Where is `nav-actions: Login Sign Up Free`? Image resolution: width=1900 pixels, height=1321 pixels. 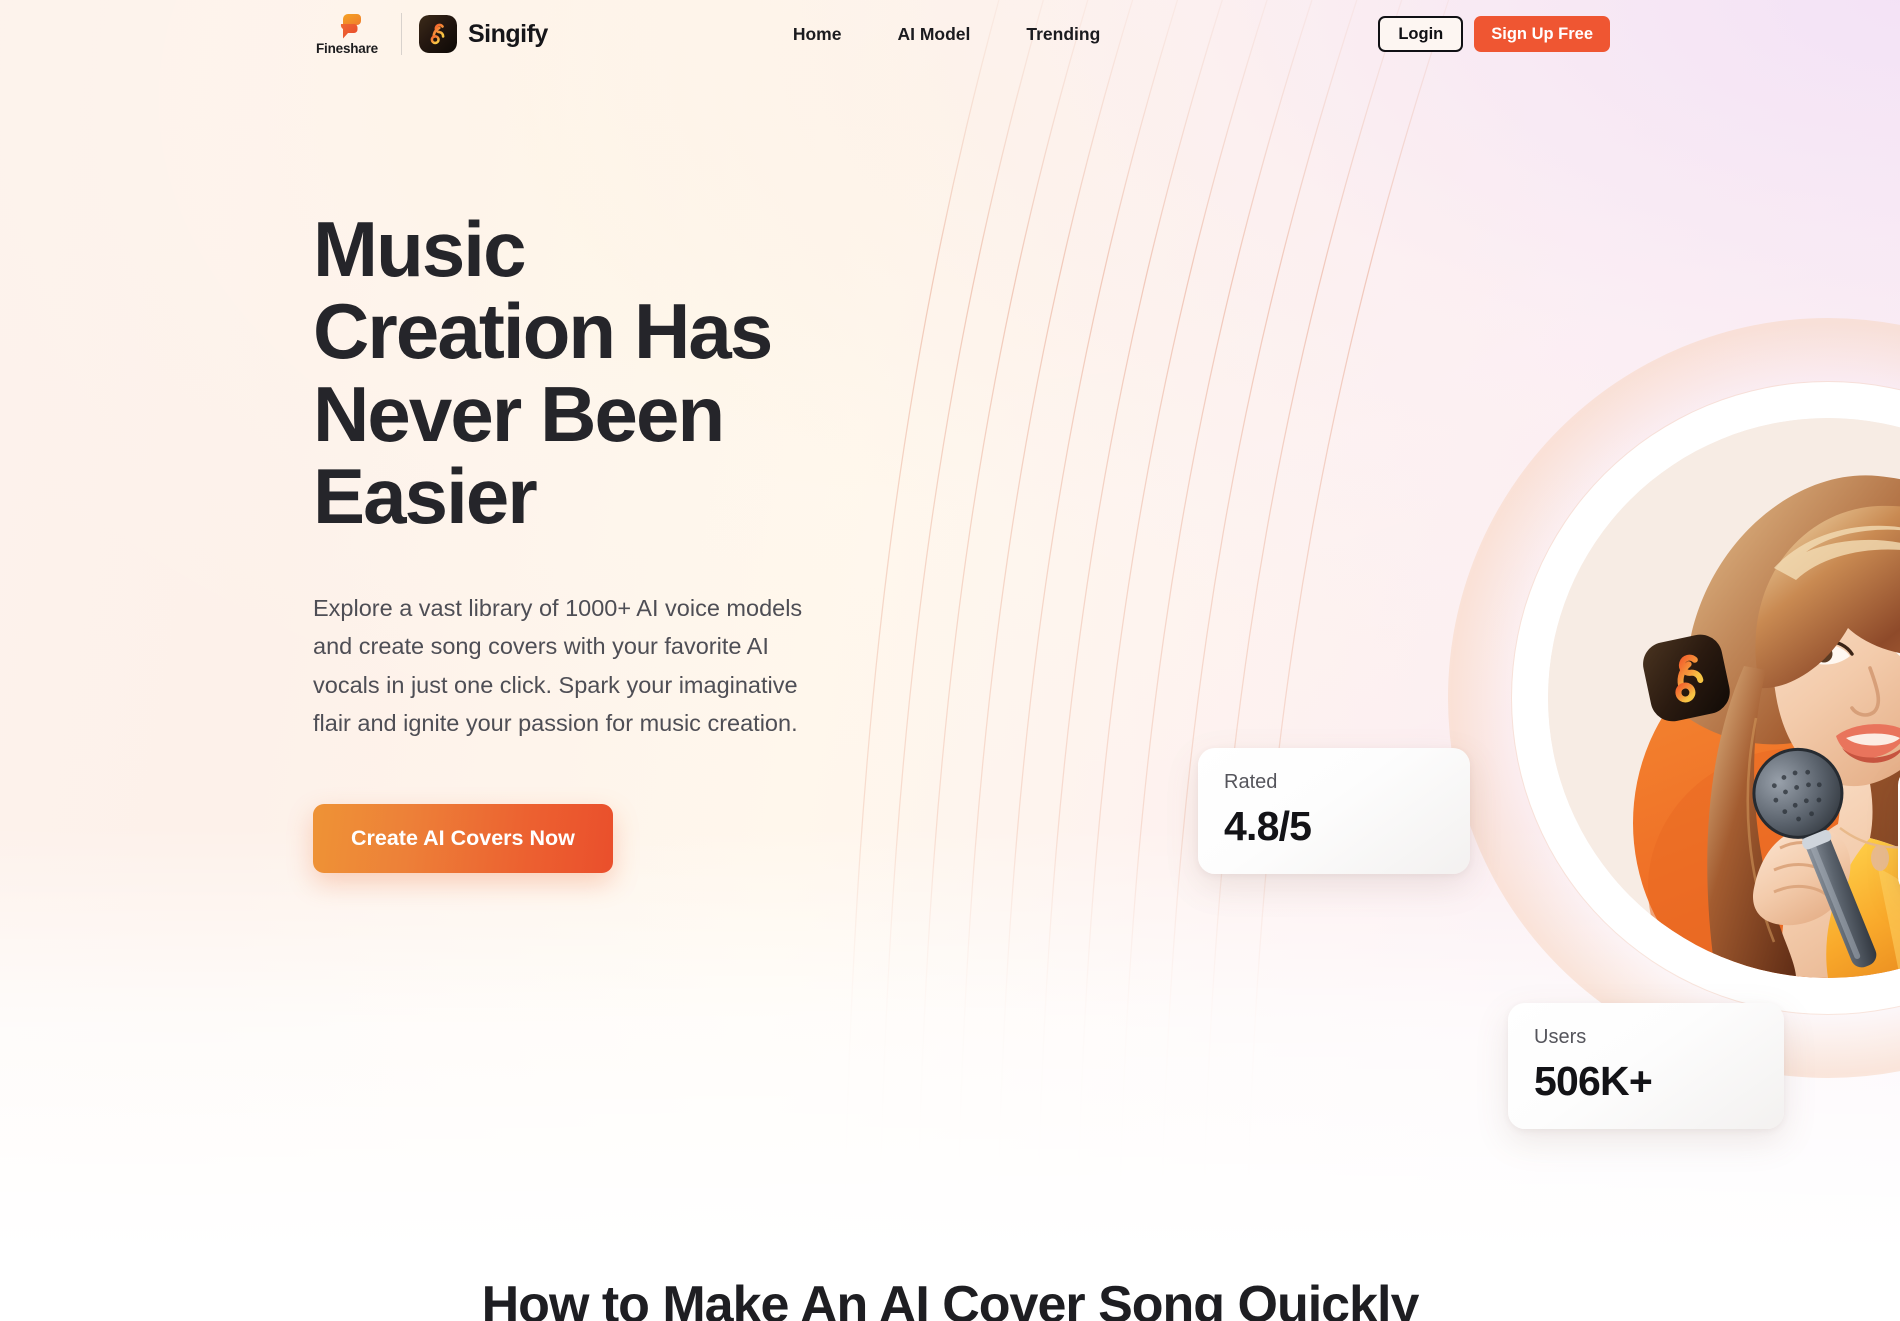 nav-actions: Login Sign Up Free is located at coordinates (1494, 34).